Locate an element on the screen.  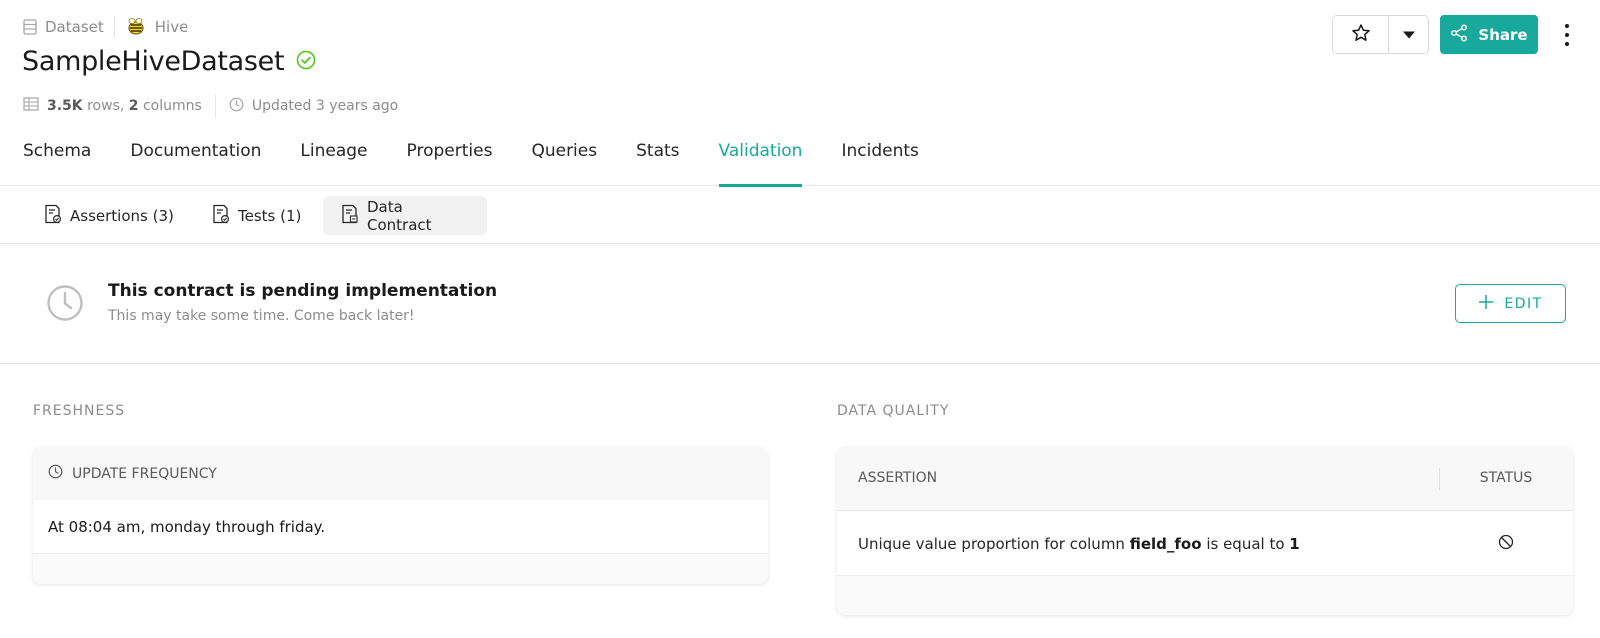
update-frequency-value: At 08:04 am, monday through friday. is located at coordinates (400, 527).